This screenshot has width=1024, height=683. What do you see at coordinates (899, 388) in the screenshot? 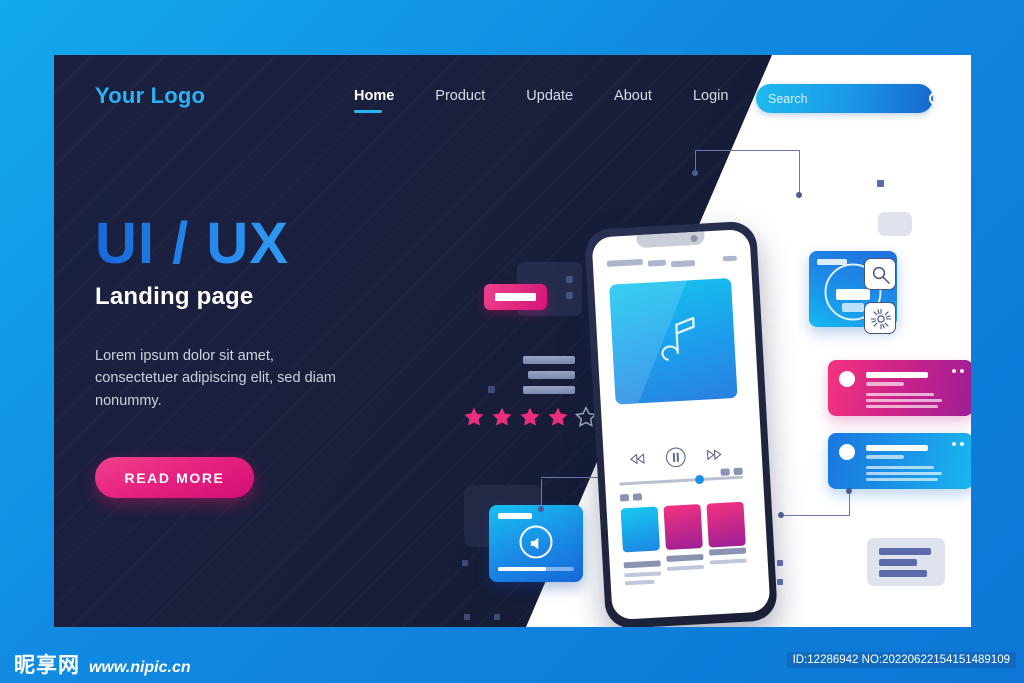
I see `message-card-pink` at bounding box center [899, 388].